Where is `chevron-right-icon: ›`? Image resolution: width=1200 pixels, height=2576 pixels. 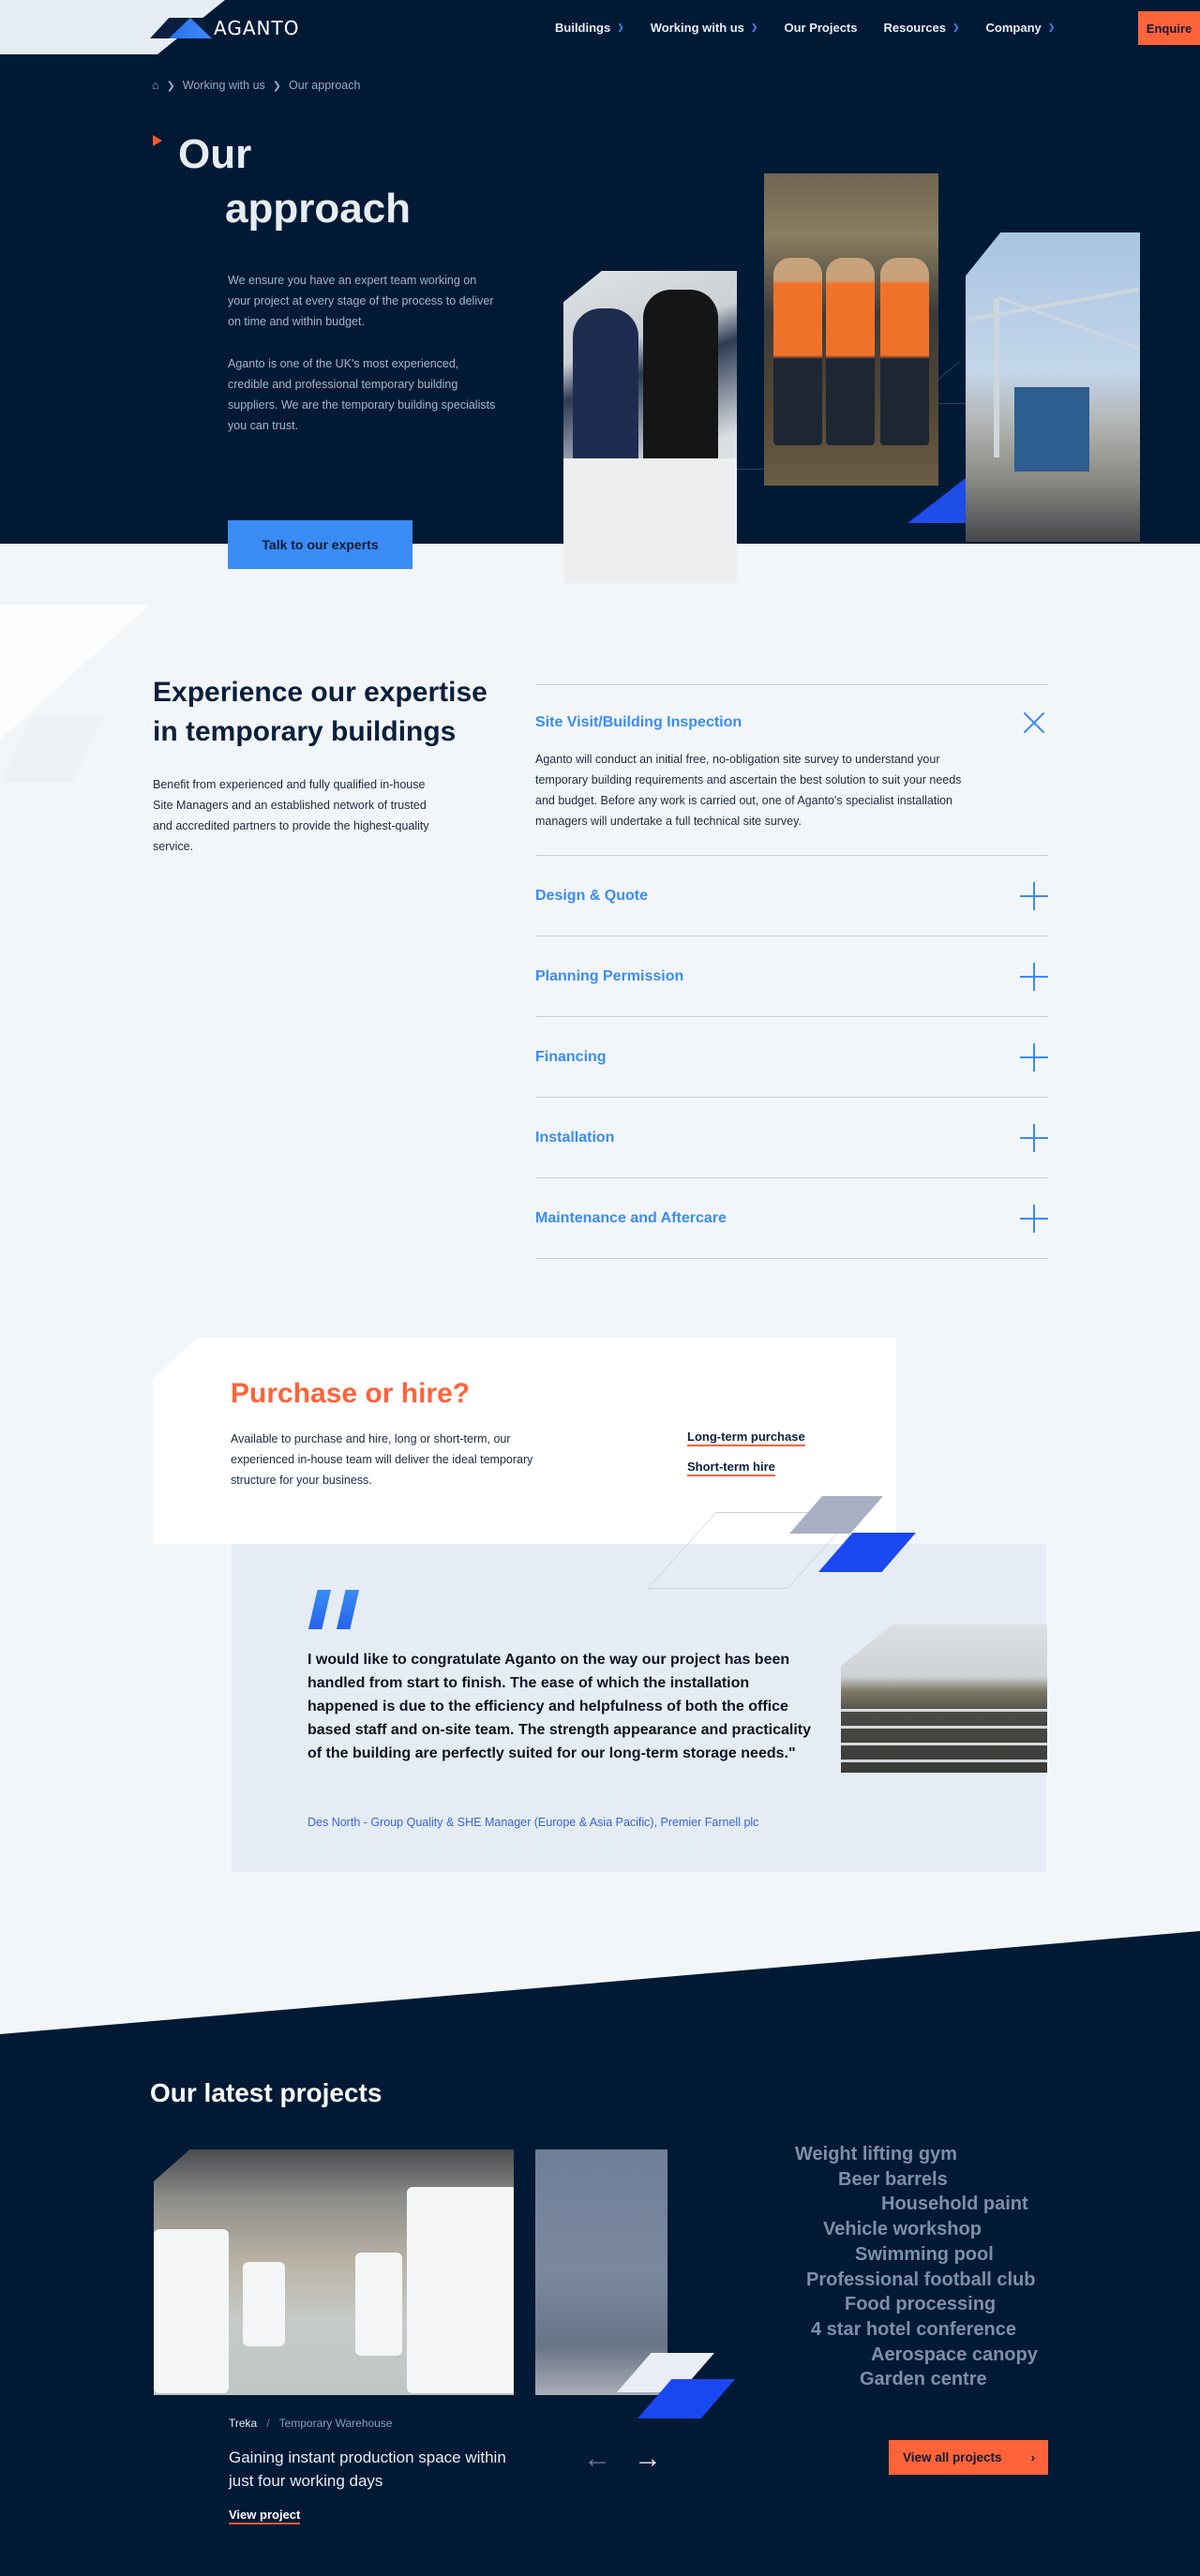
chevron-right-icon: › is located at coordinates (1032, 2457).